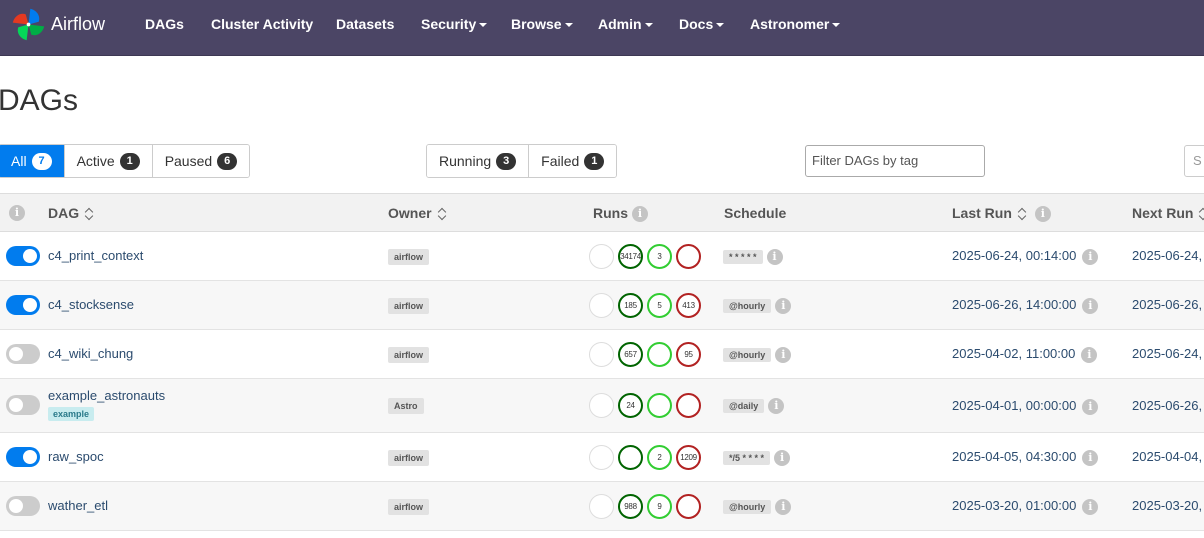 Image resolution: width=1204 pixels, height=538 pixels. Describe the element at coordinates (106, 395) in the screenshot. I see `dag-link: example_astronauts` at that location.